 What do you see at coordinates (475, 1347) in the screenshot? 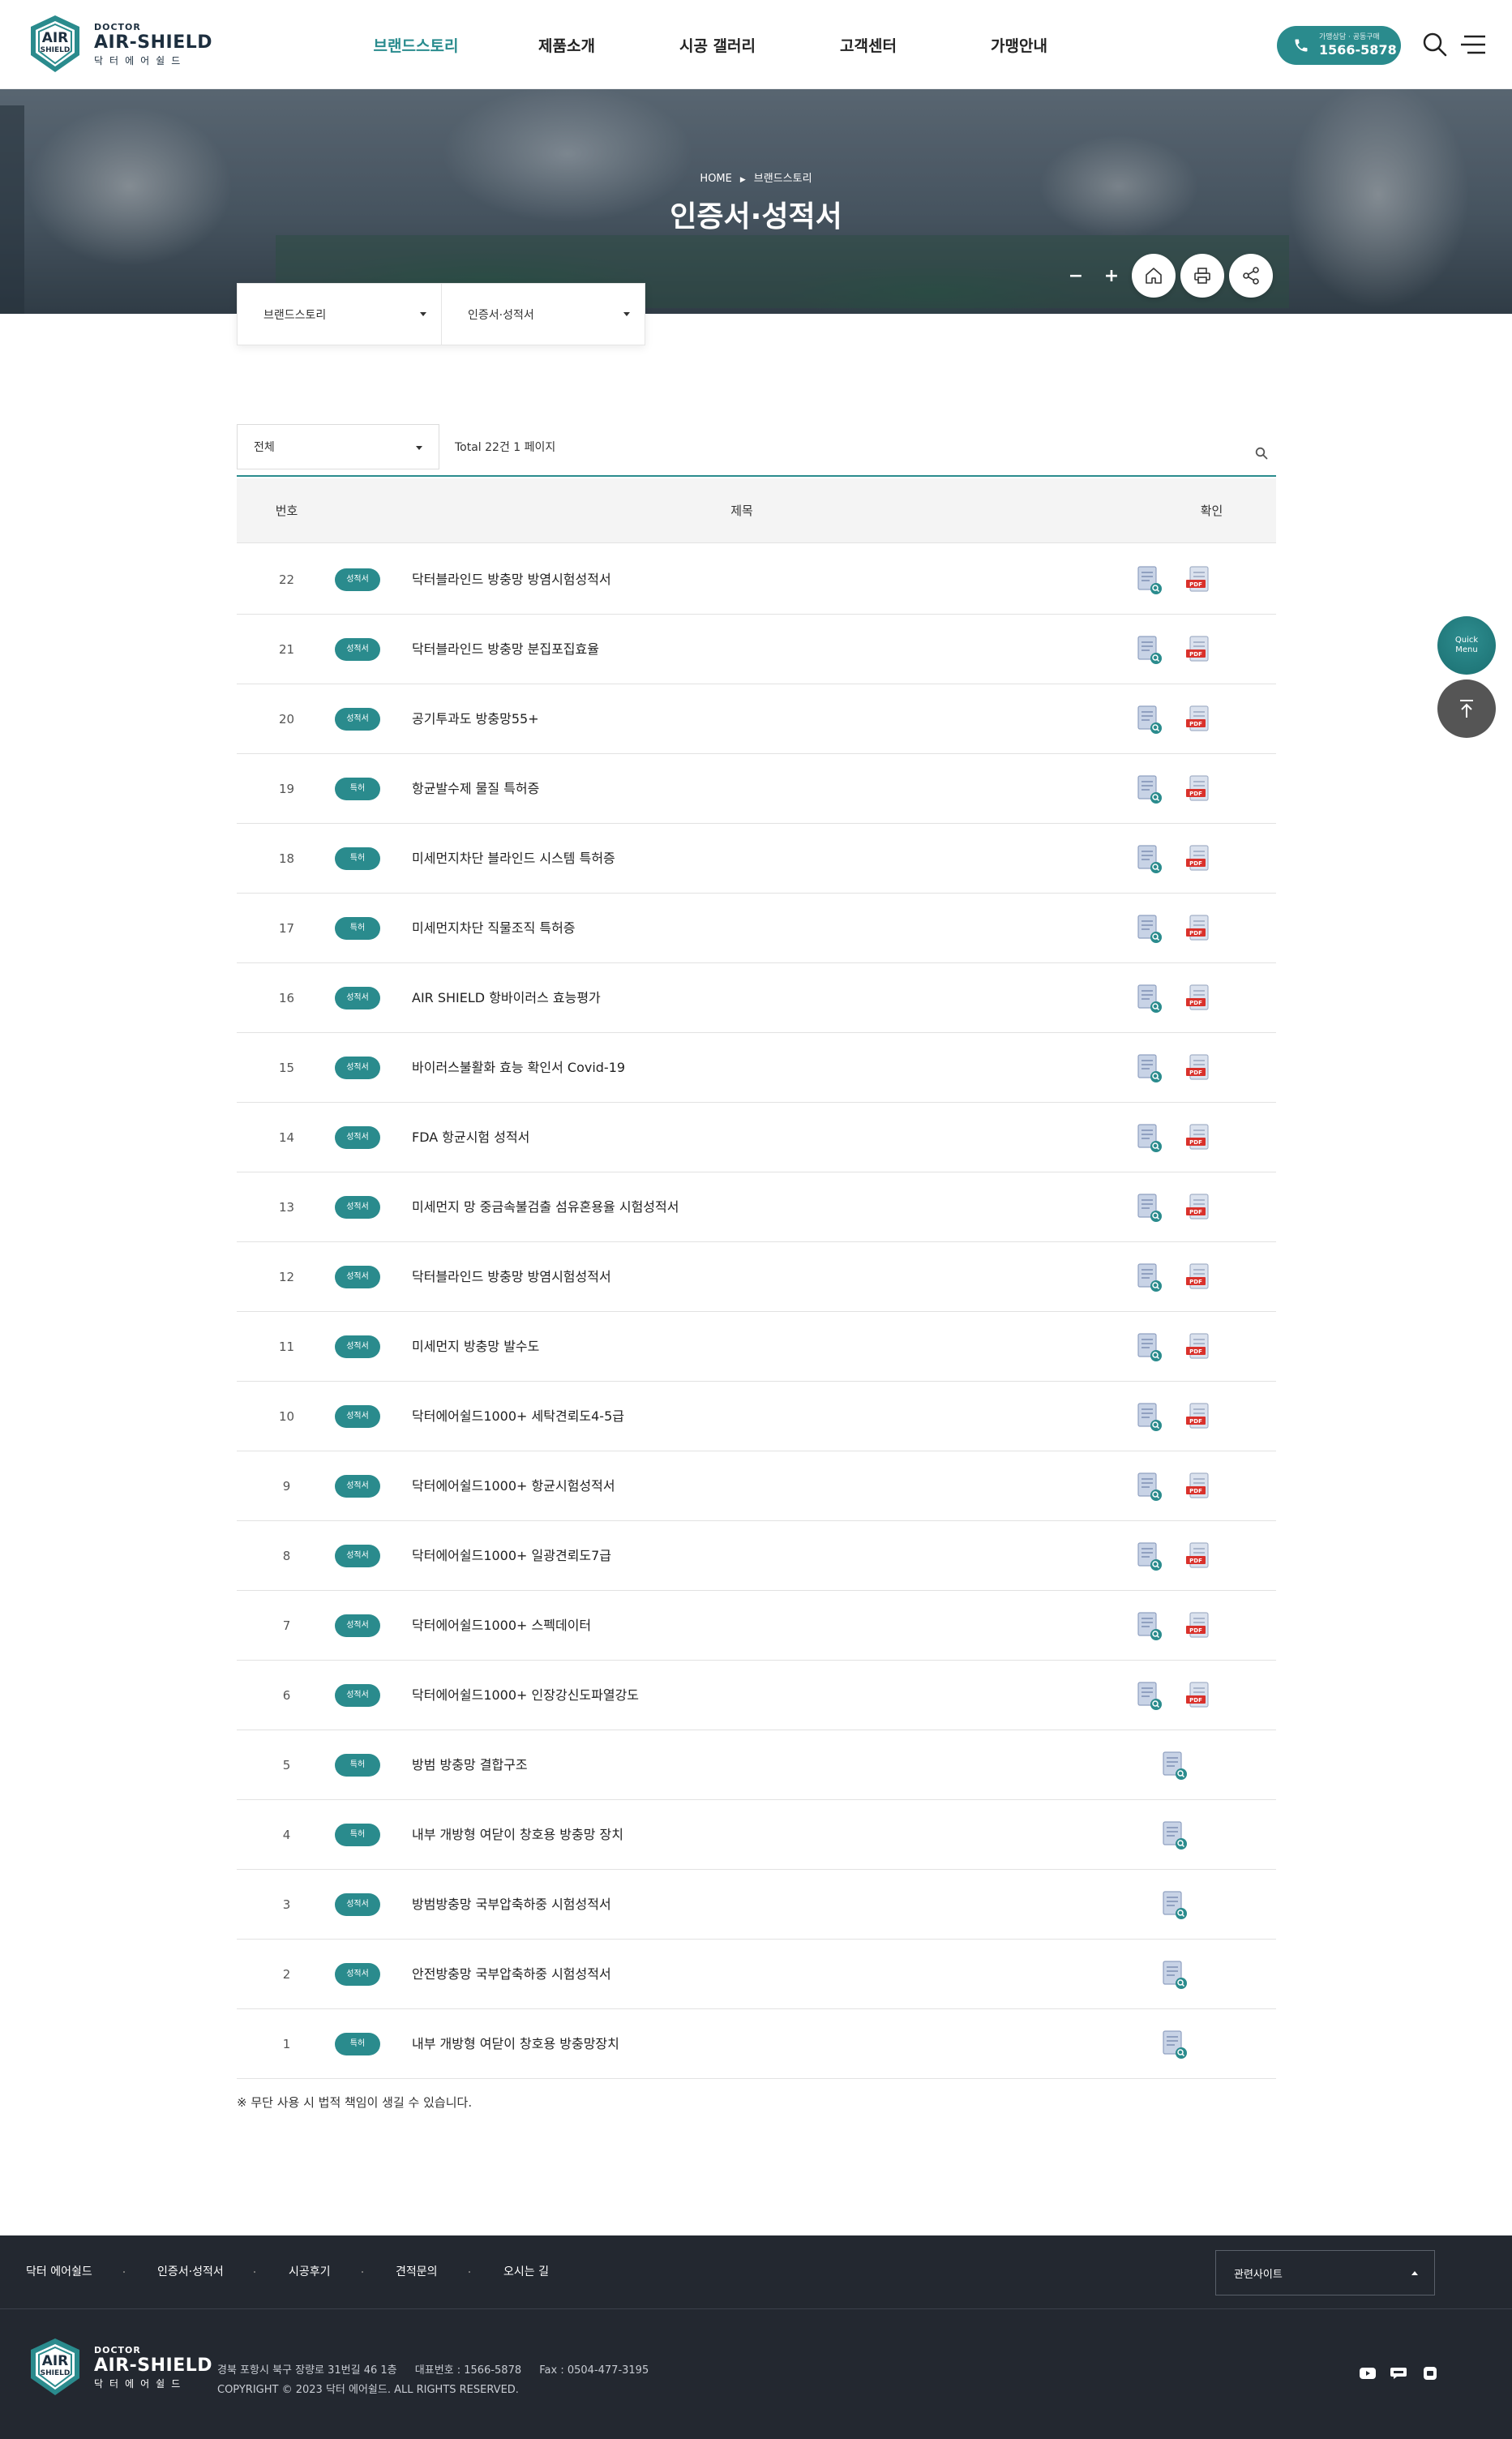
I see `row-title-link: 미세먼지 방충망 발수도` at bounding box center [475, 1347].